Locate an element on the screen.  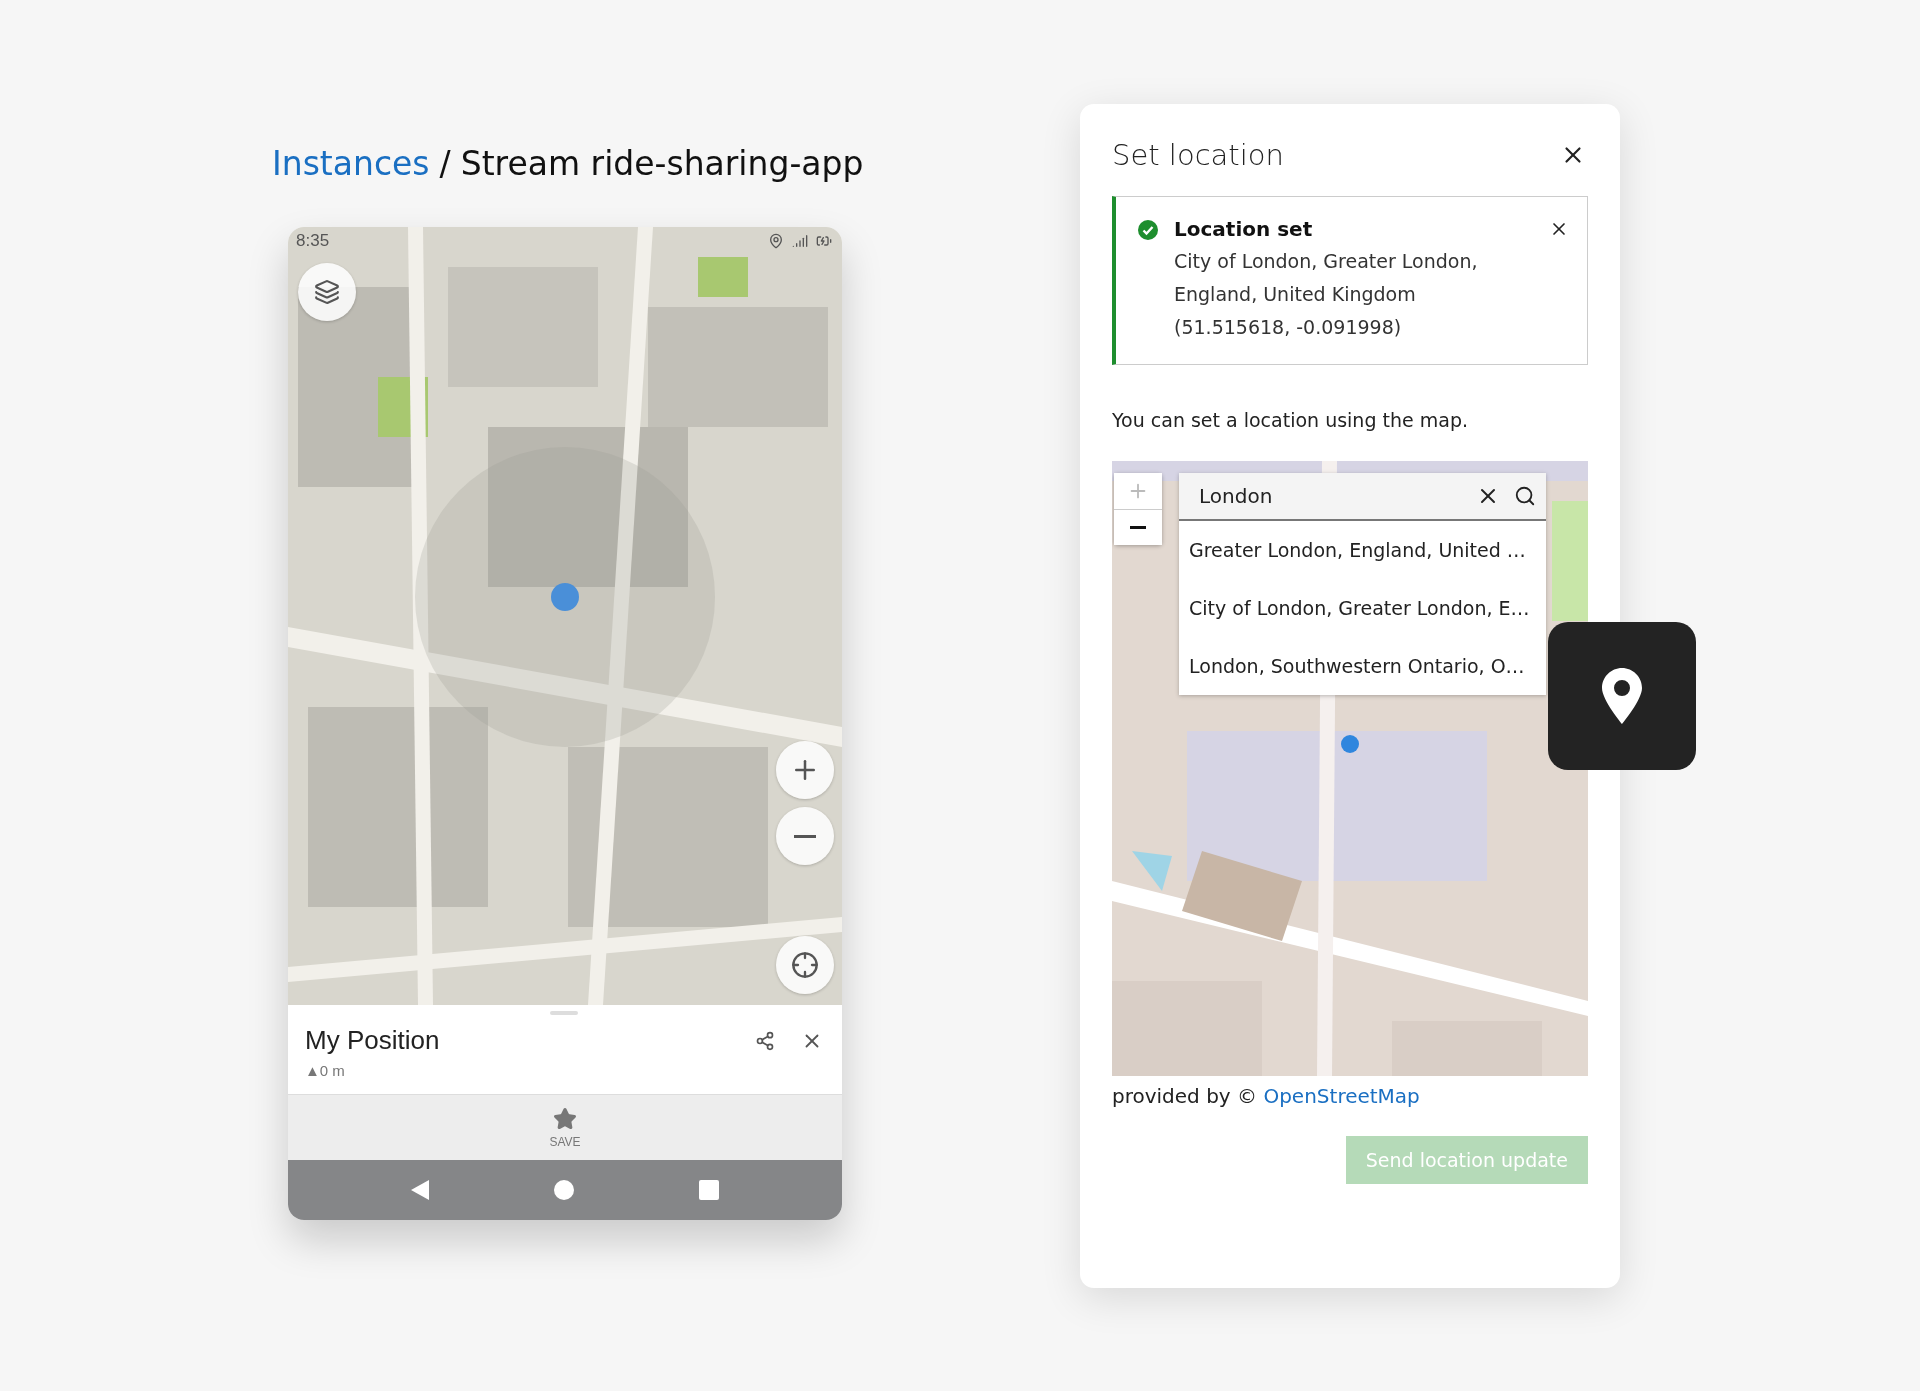
zoom-out-button is located at coordinates (1138, 527).